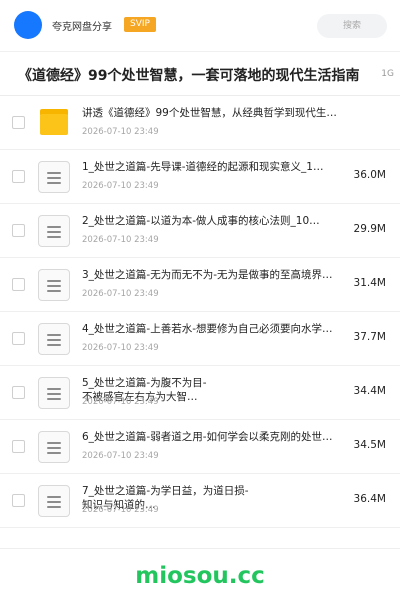 The width and height of the screenshot is (400, 600). I want to click on page-title: 《道德经》99个处世智慧，一套可落地的现代生活指南, so click(189, 76).